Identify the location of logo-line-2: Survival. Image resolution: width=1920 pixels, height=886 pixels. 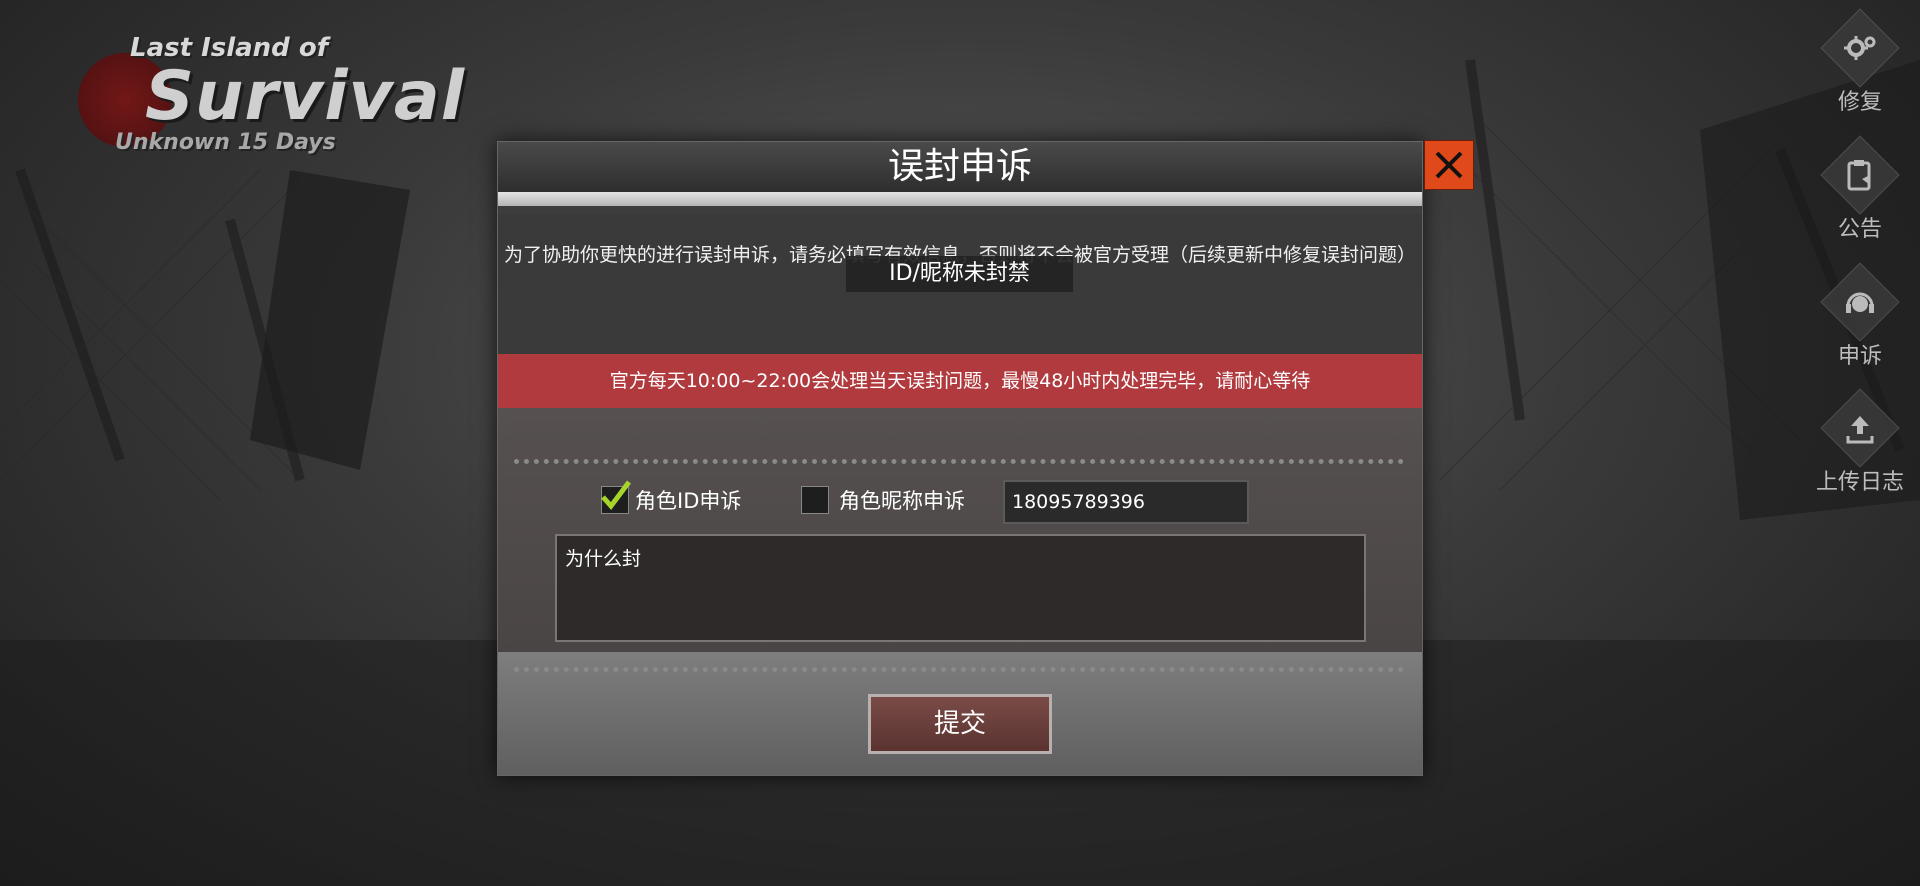
(305, 96).